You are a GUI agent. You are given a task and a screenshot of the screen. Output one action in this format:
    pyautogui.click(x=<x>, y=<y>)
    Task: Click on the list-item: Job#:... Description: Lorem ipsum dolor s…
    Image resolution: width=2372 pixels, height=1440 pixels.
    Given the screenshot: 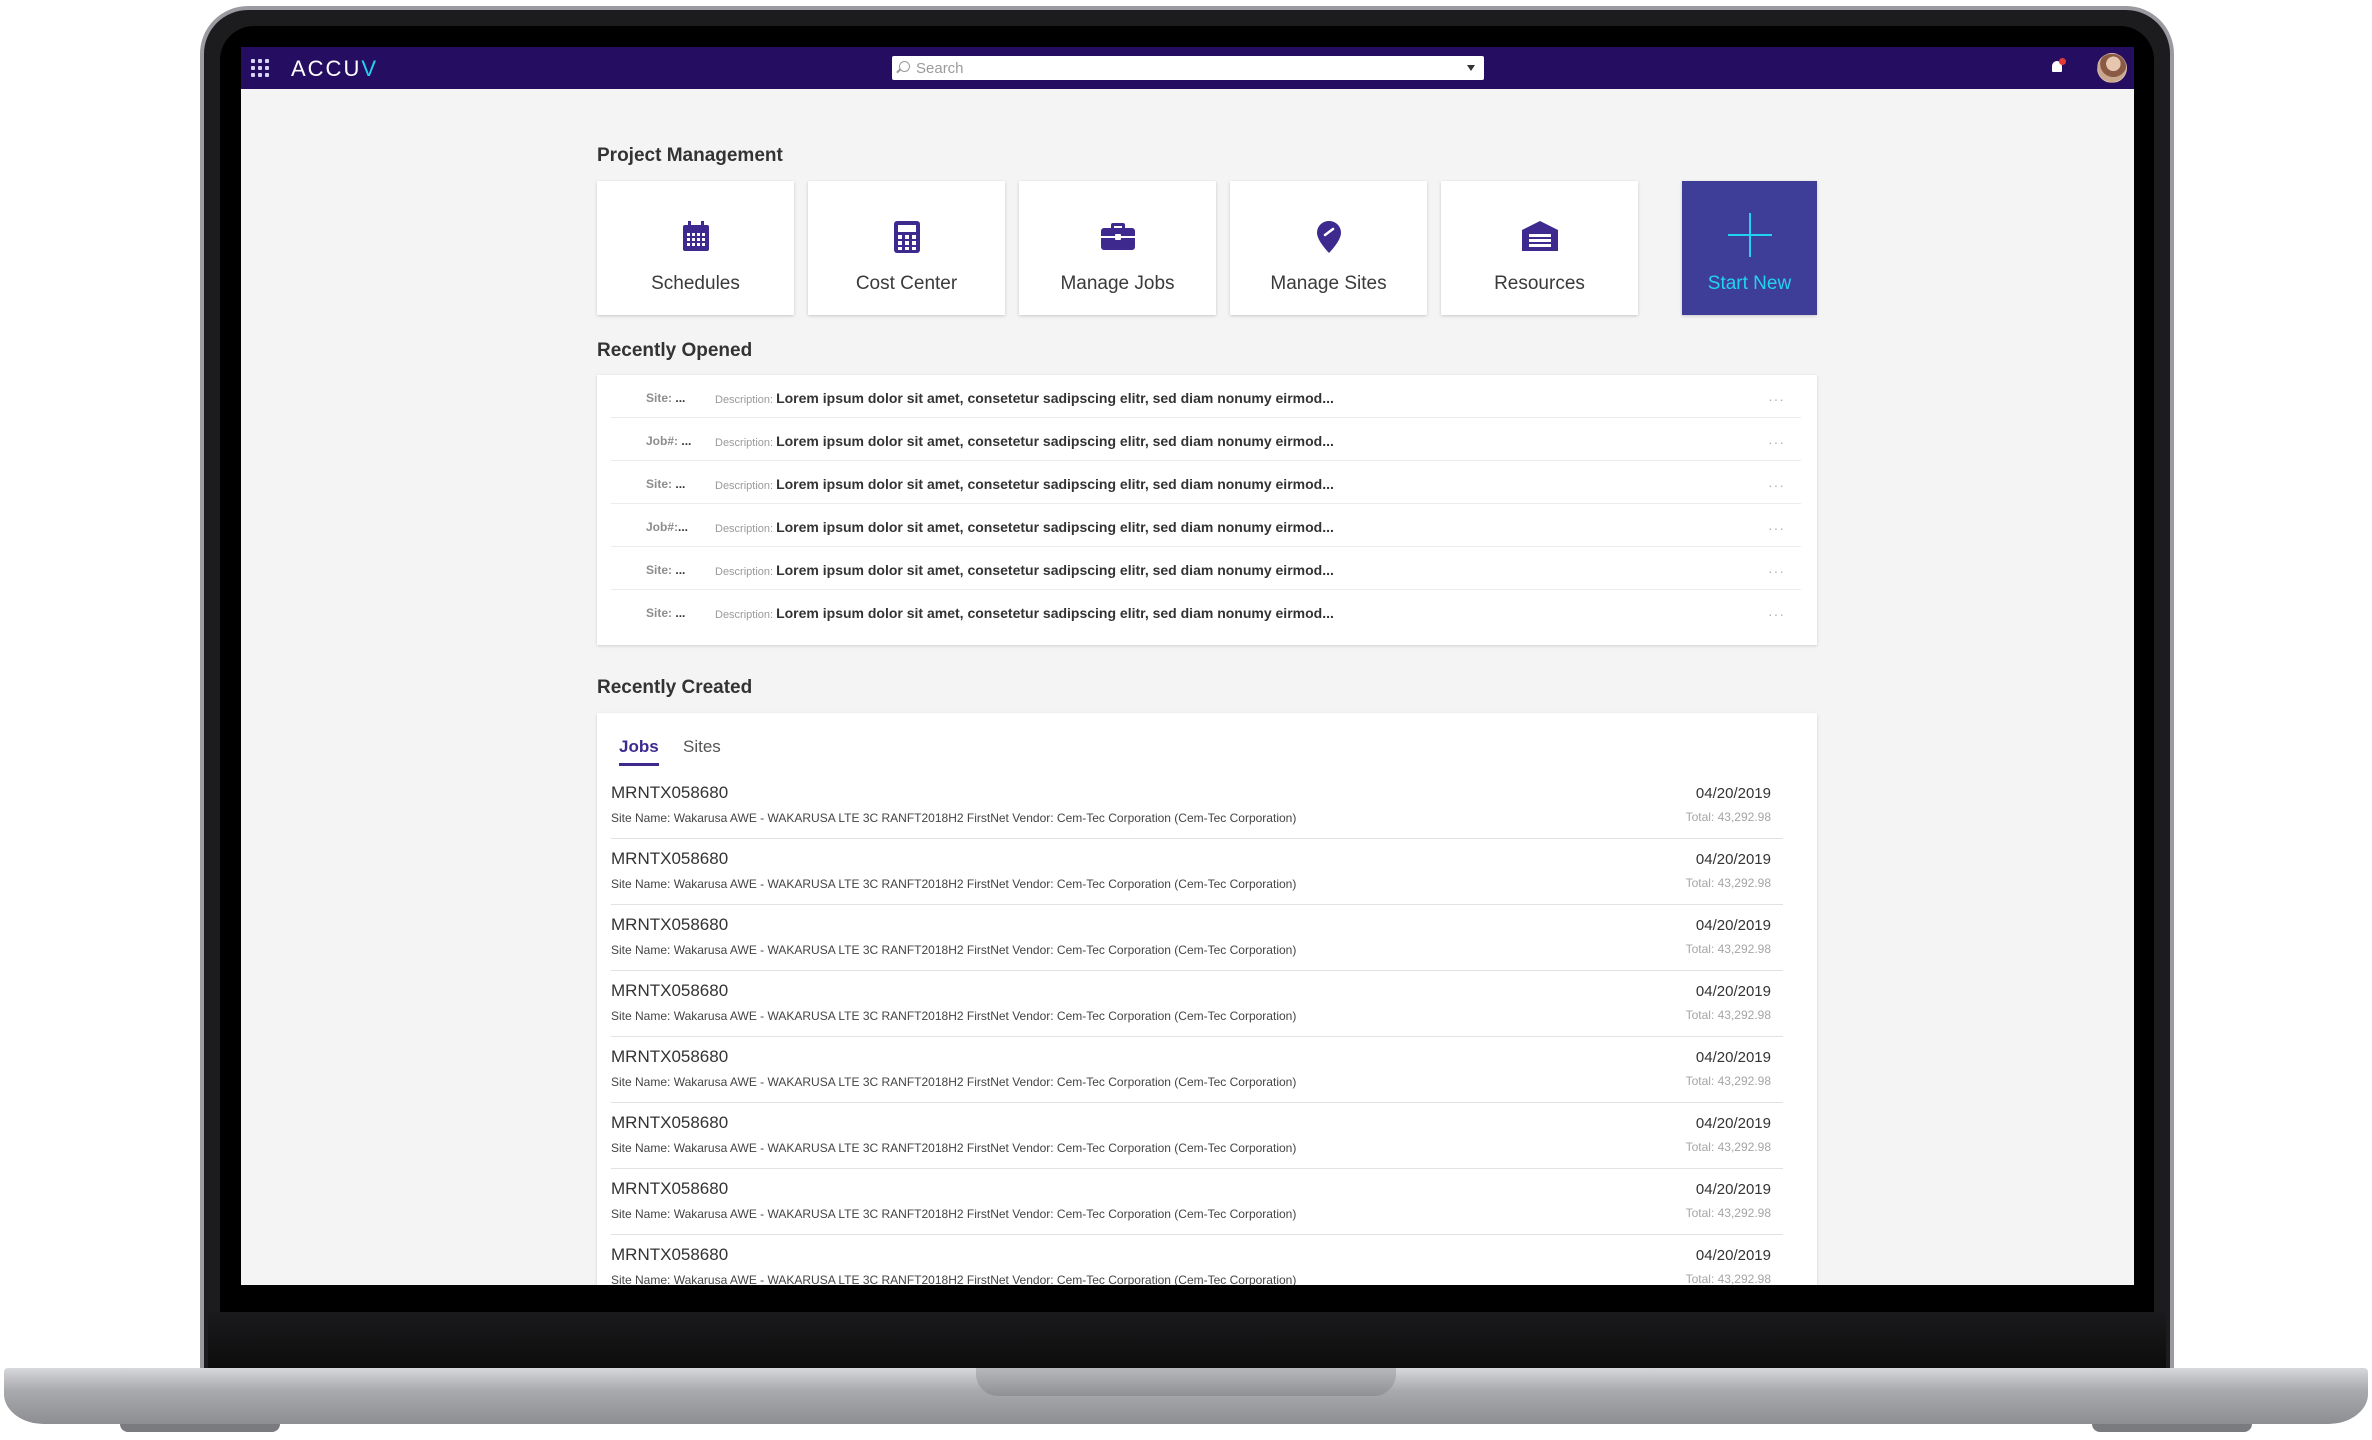 What is the action you would take?
    pyautogui.click(x=1206, y=525)
    